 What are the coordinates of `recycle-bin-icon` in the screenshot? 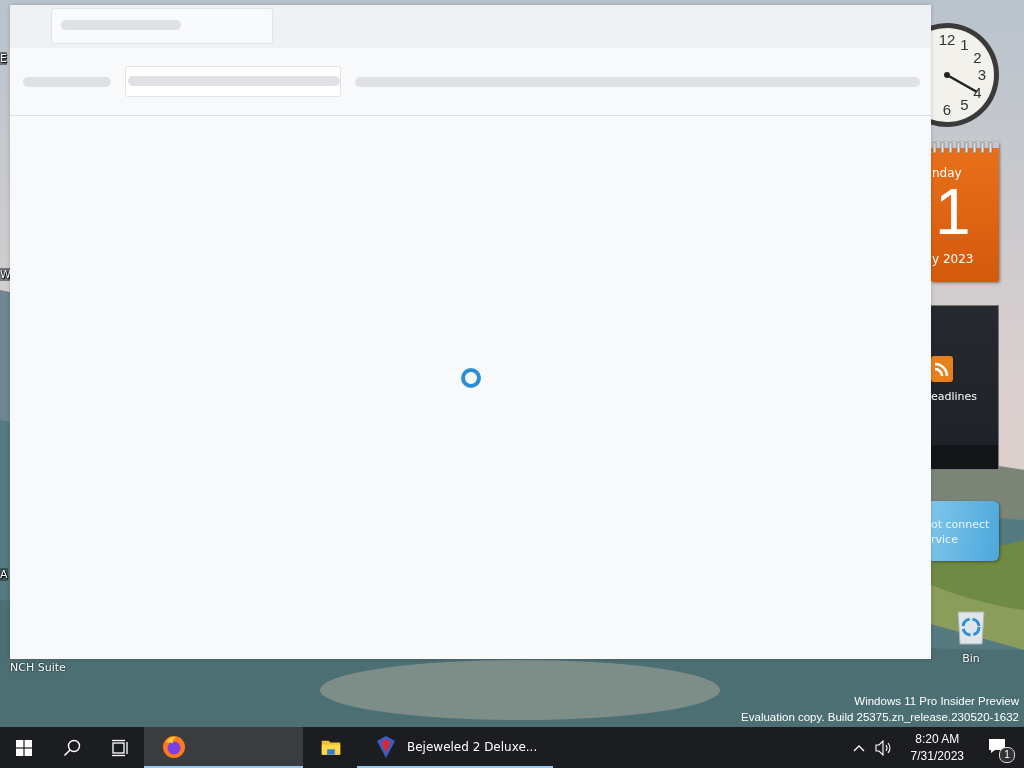 It's located at (971, 628).